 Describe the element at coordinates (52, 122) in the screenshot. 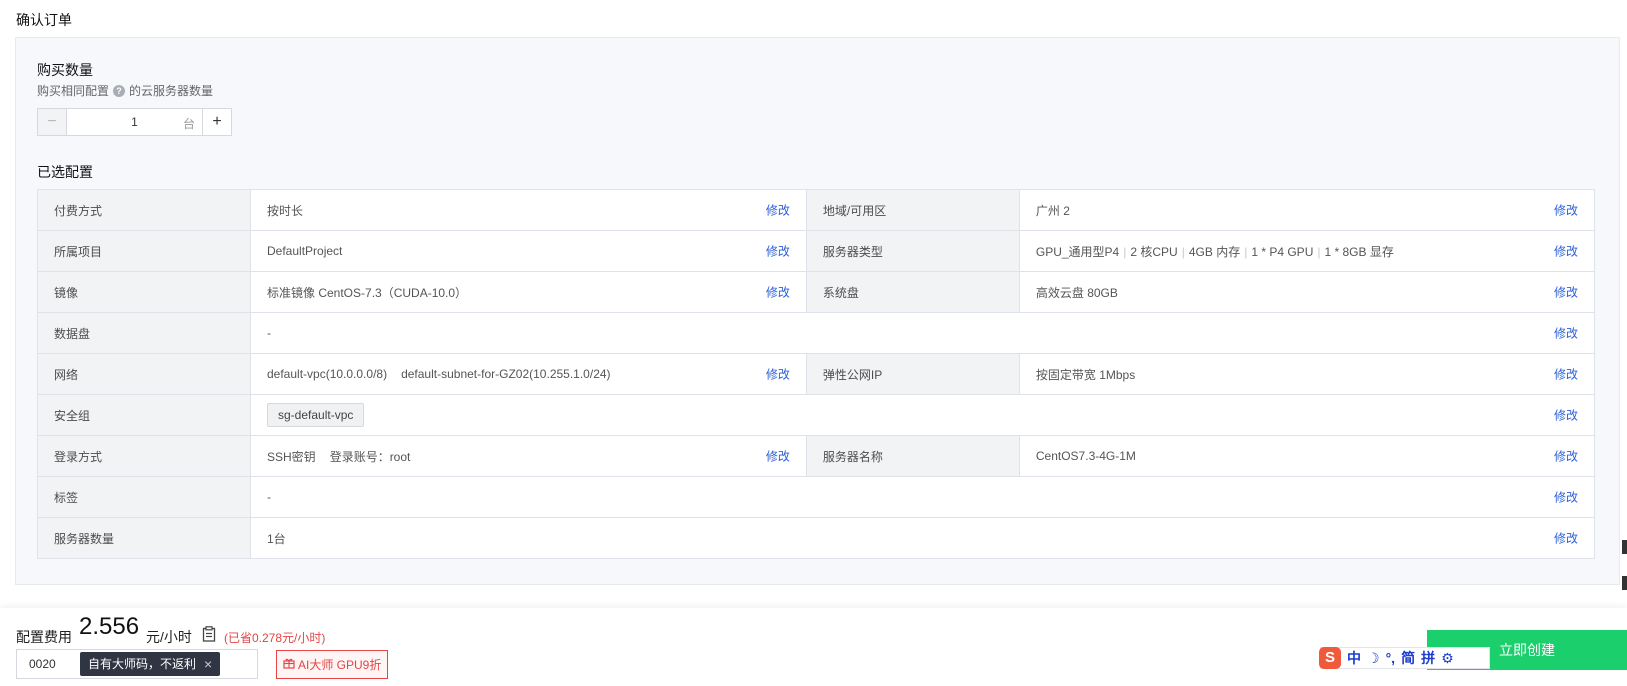

I see `decrement-button: −` at that location.